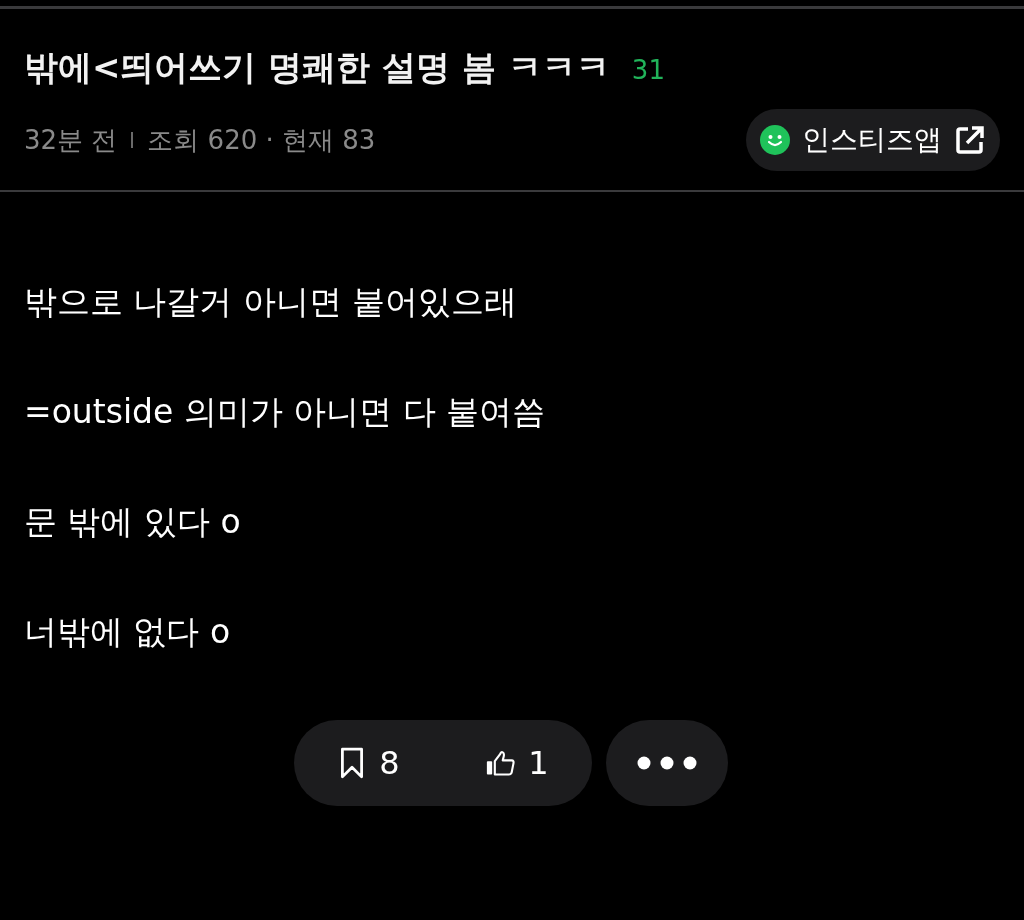 The height and width of the screenshot is (920, 1024). Describe the element at coordinates (667, 763) in the screenshot. I see `more-icon` at that location.